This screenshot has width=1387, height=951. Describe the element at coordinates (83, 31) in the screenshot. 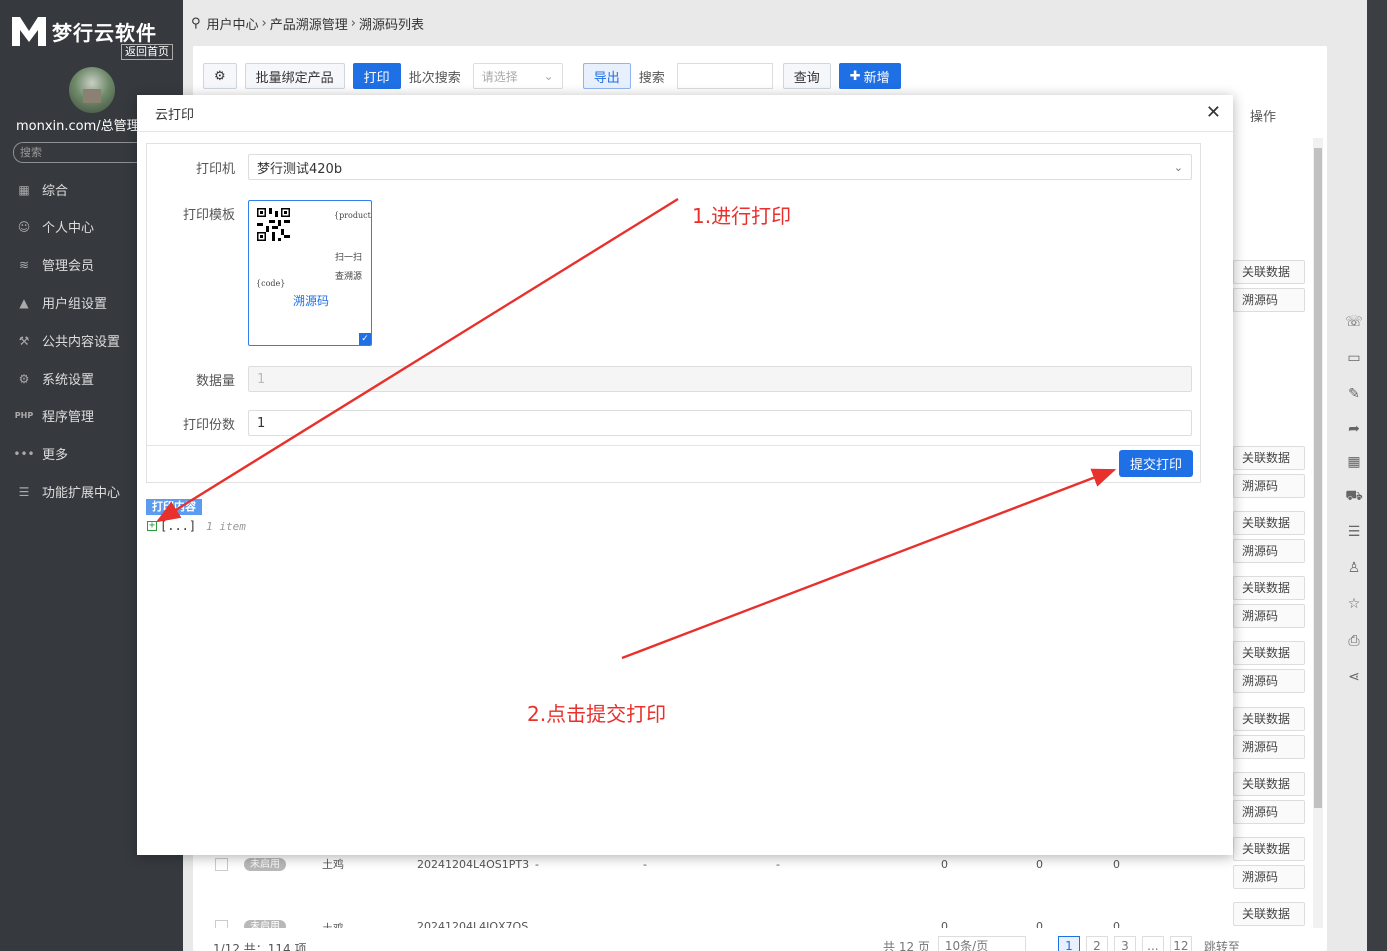

I see `logo: 梦行云软件` at that location.